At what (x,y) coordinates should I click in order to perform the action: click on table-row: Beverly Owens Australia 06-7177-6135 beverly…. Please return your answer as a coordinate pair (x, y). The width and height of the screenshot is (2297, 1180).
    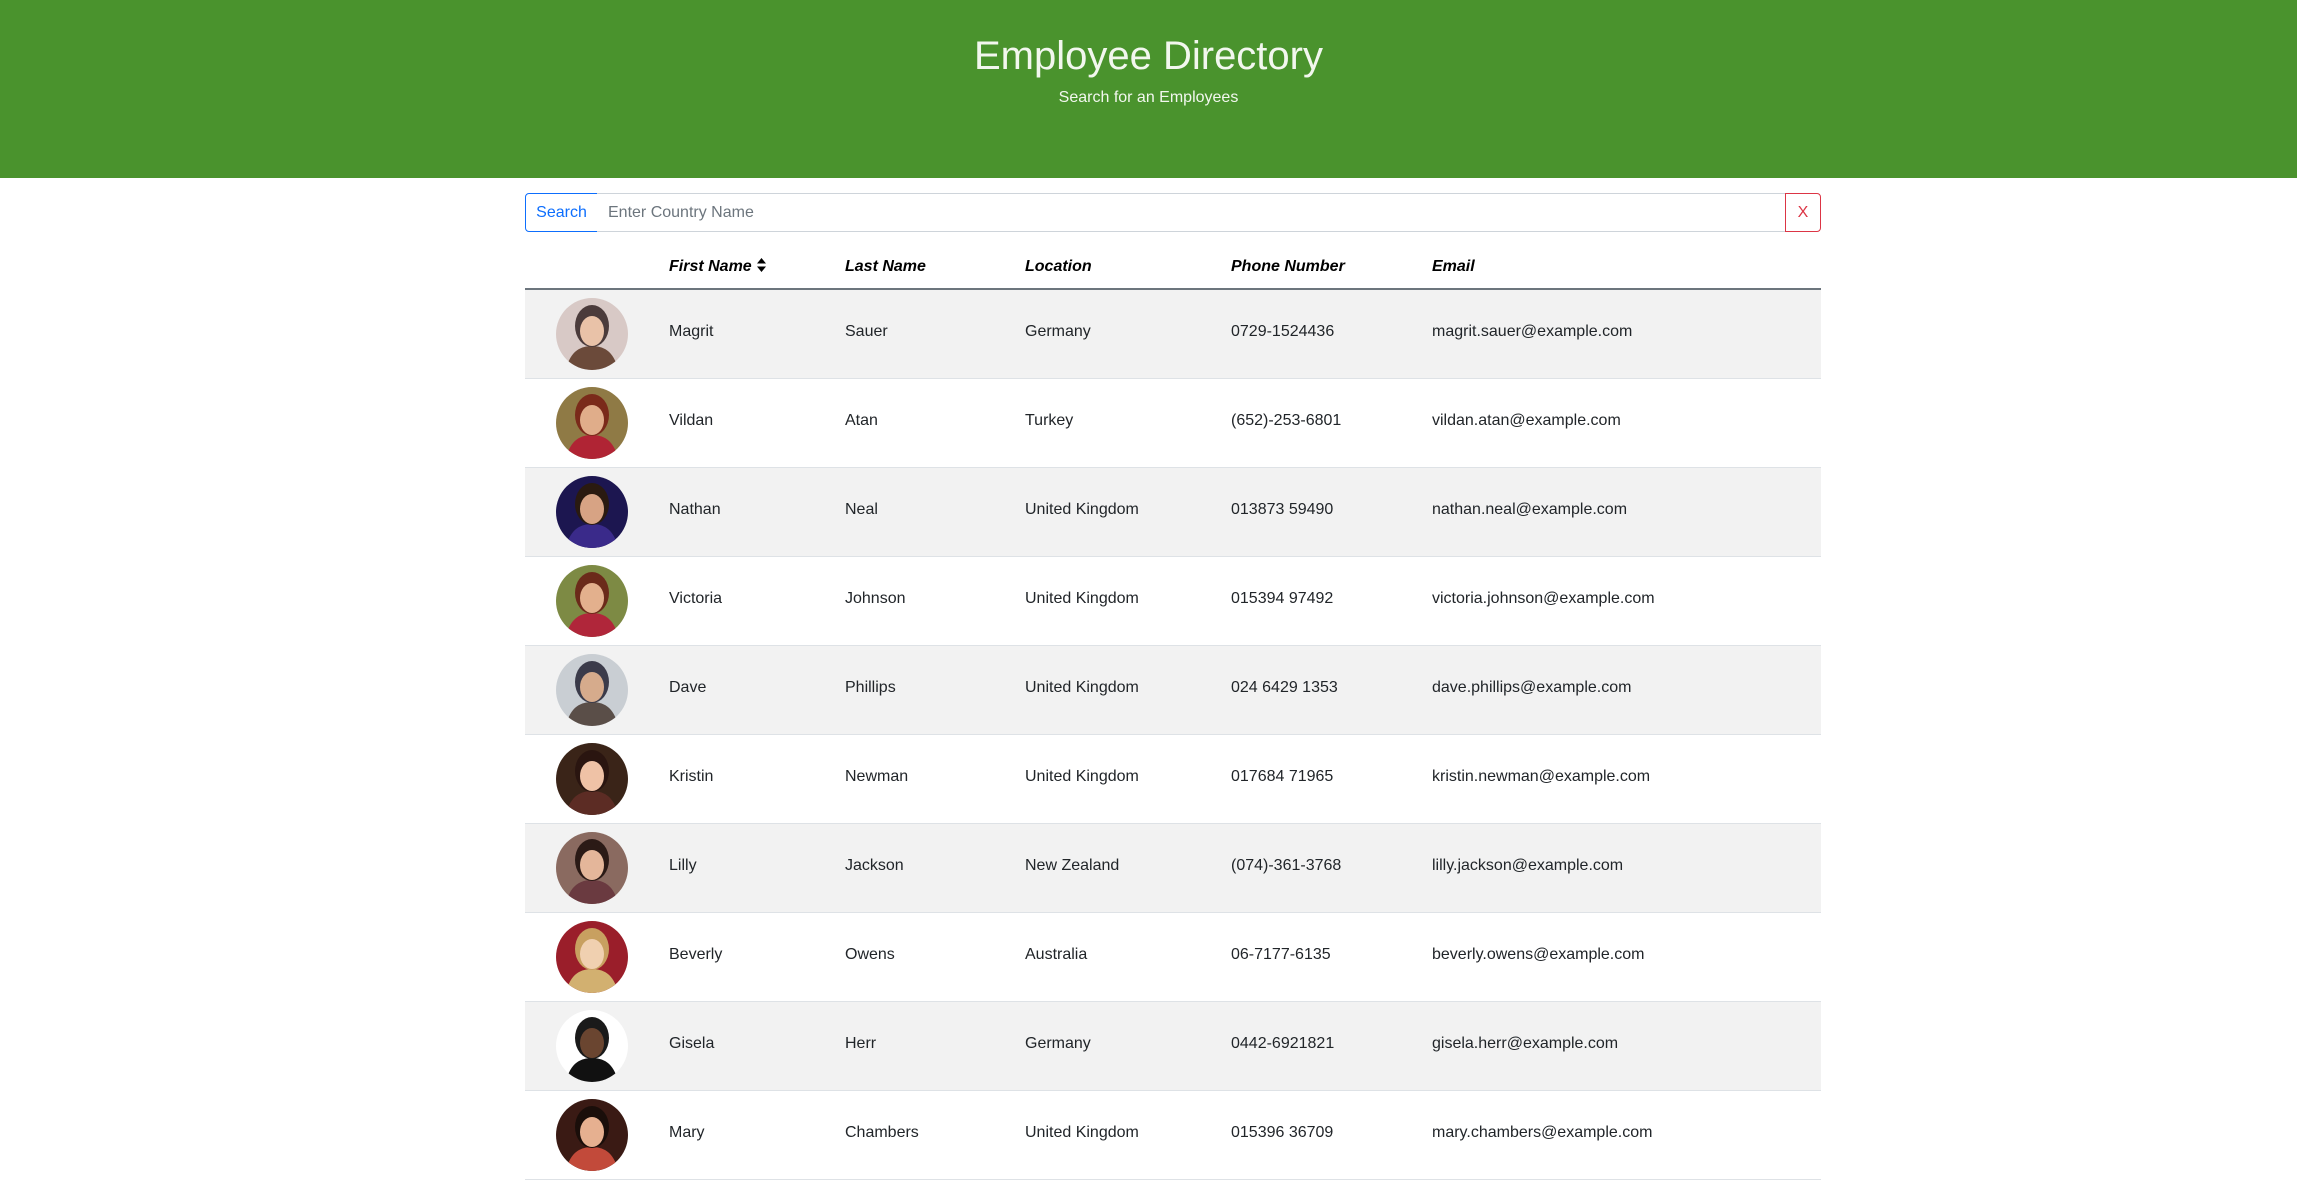
    Looking at the image, I should click on (1173, 957).